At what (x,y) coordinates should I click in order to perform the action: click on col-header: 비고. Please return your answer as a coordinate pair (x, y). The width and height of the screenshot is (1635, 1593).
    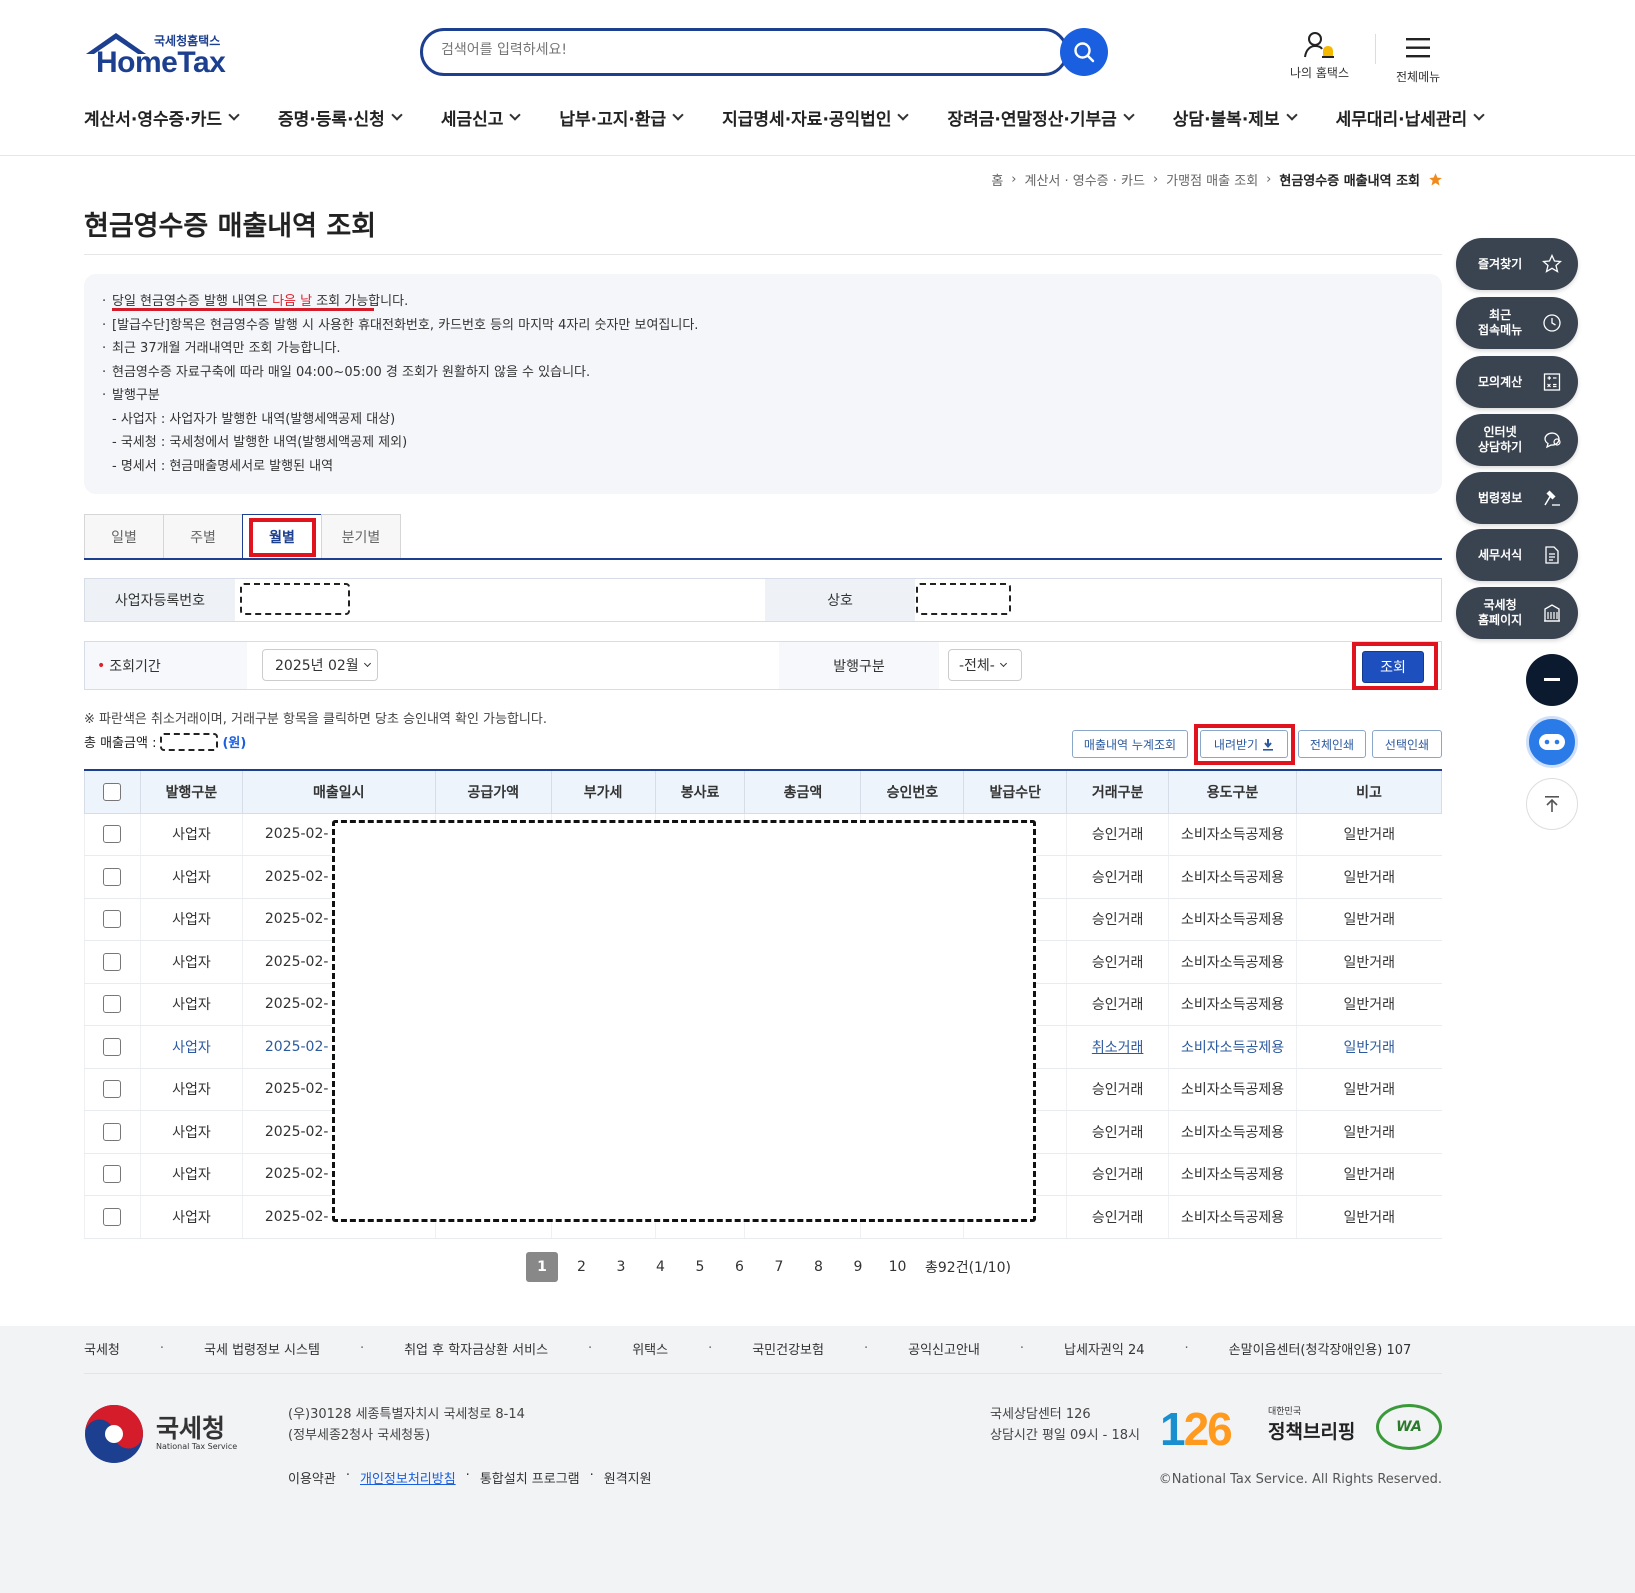
    Looking at the image, I should click on (1369, 791).